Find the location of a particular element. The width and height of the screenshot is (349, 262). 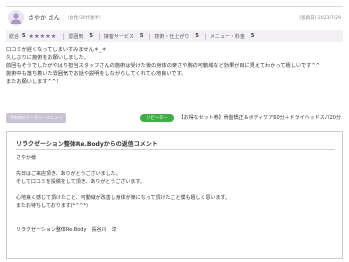

reply-line: 先日はご来店頂き、ありがとうございました。 is located at coordinates (68, 174).